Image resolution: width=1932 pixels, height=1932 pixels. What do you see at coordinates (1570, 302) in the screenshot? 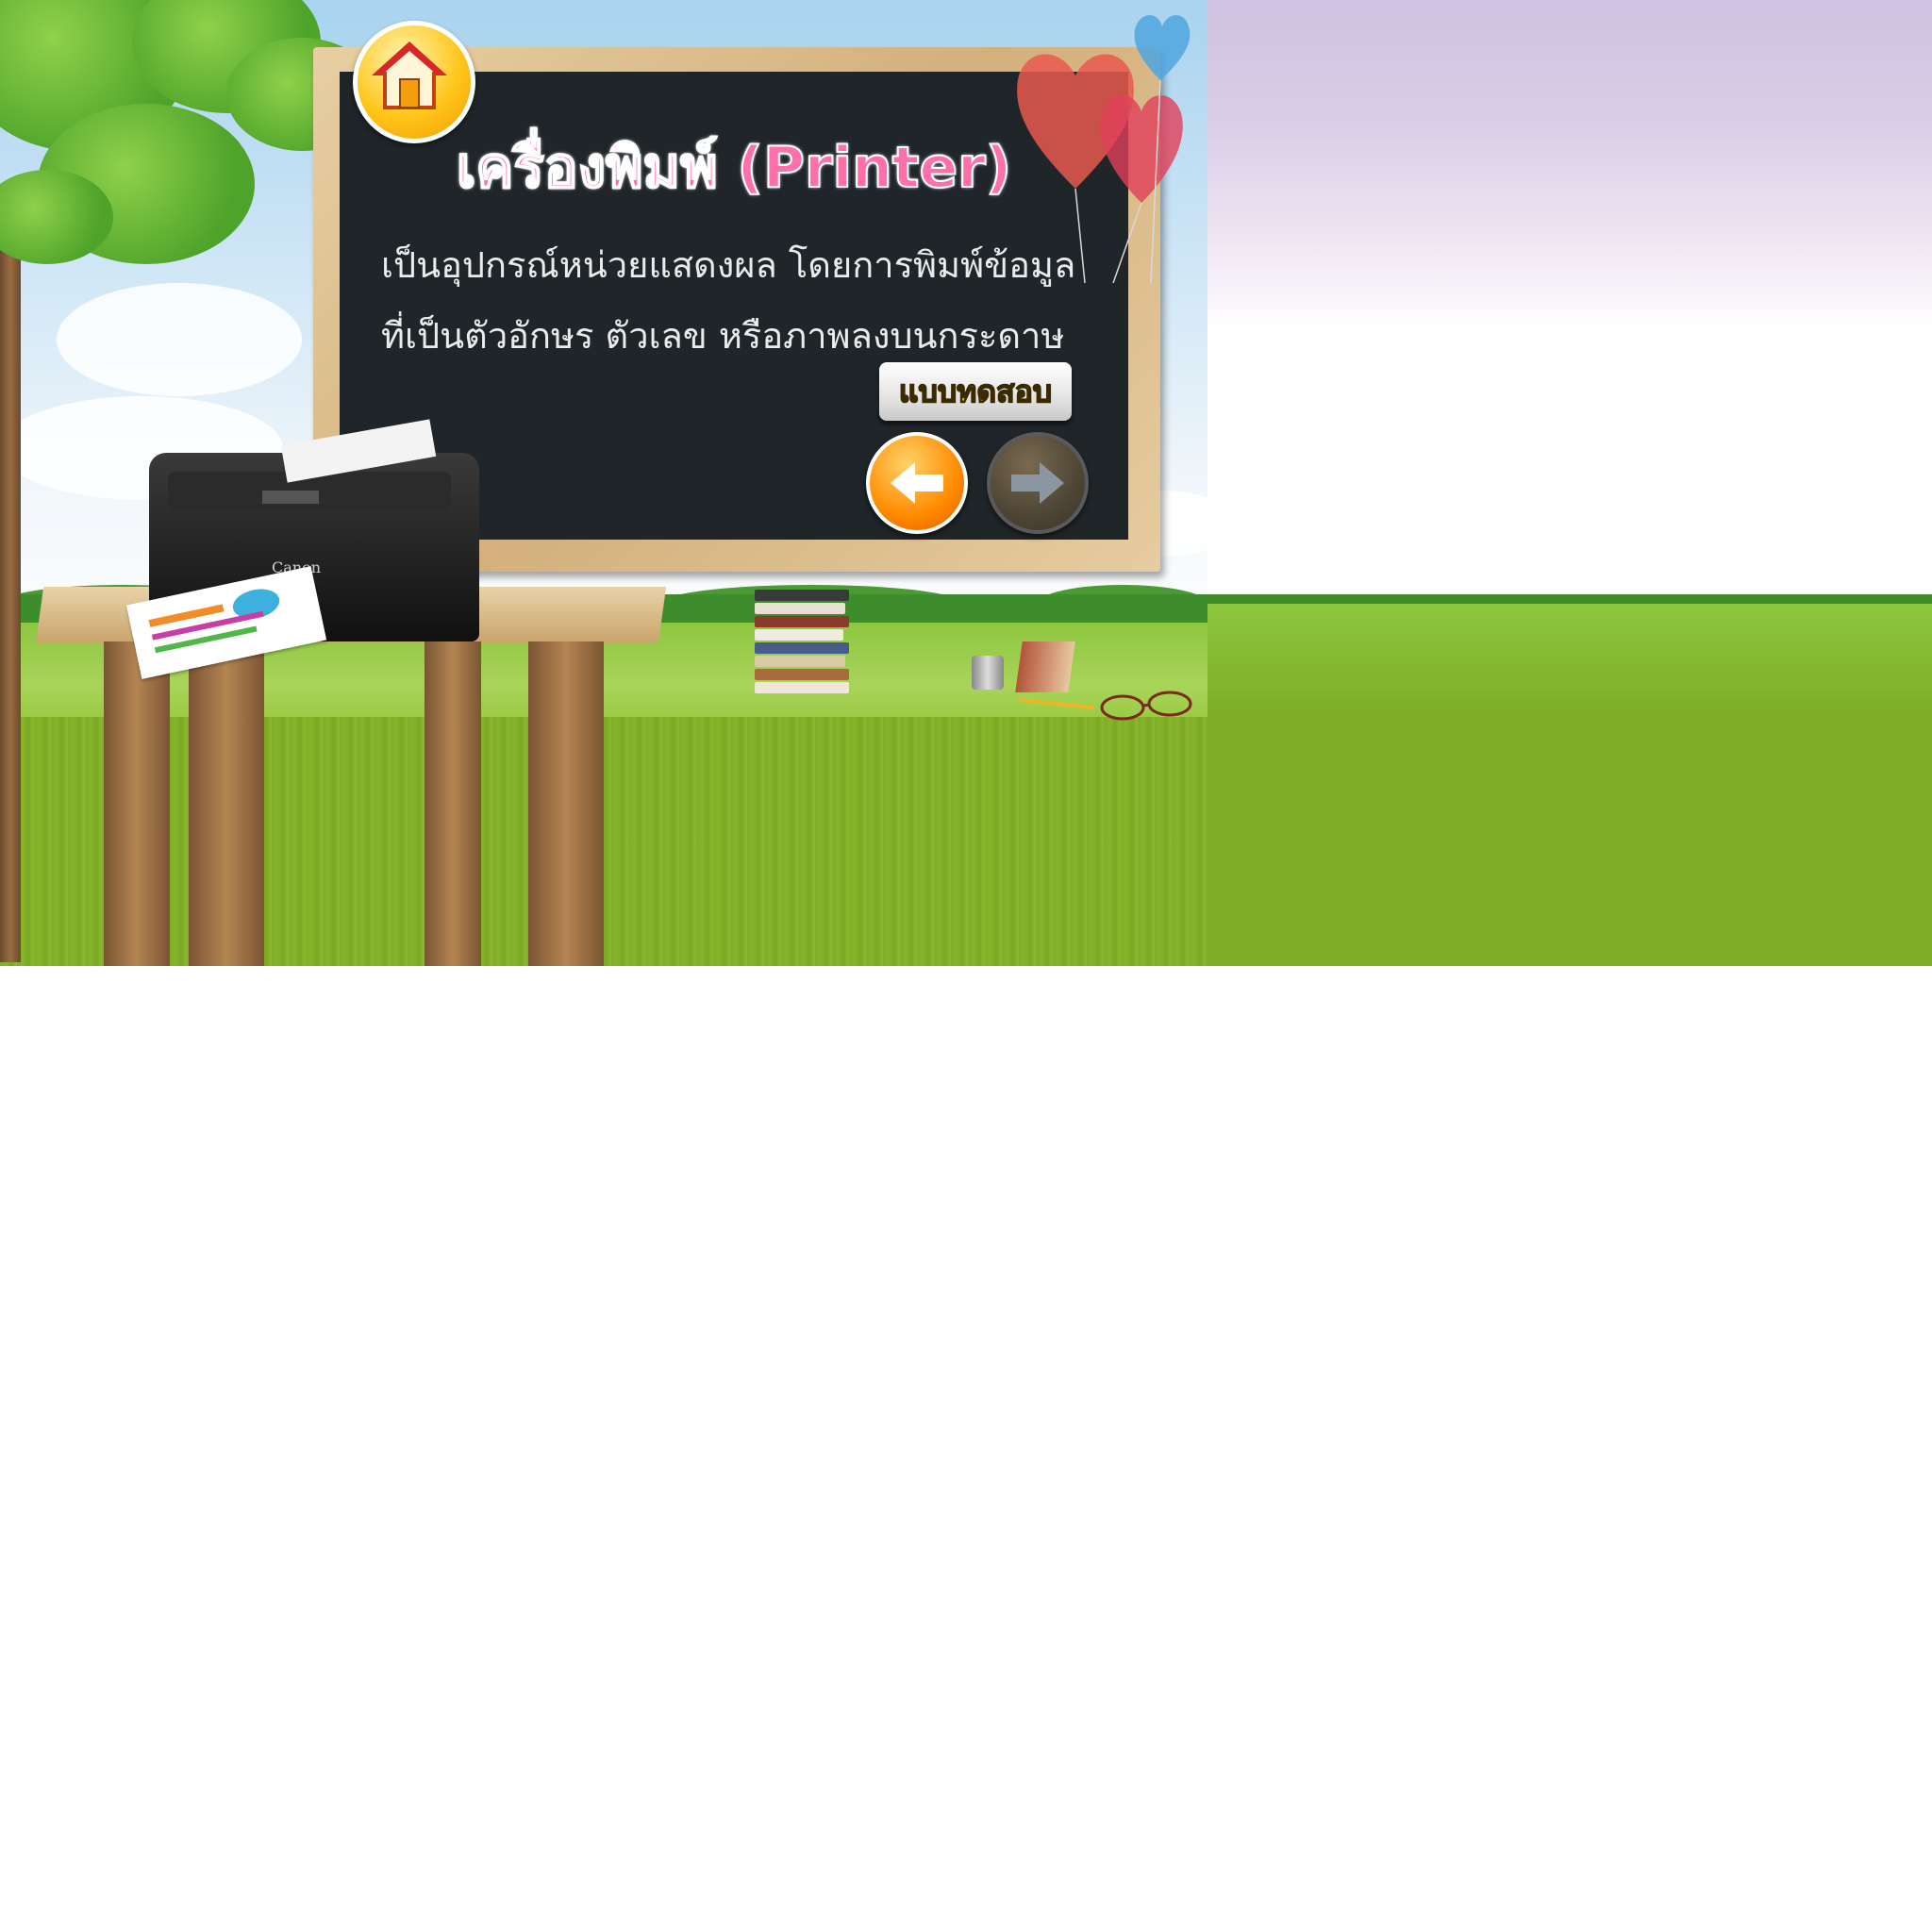
I see `sky-extension` at bounding box center [1570, 302].